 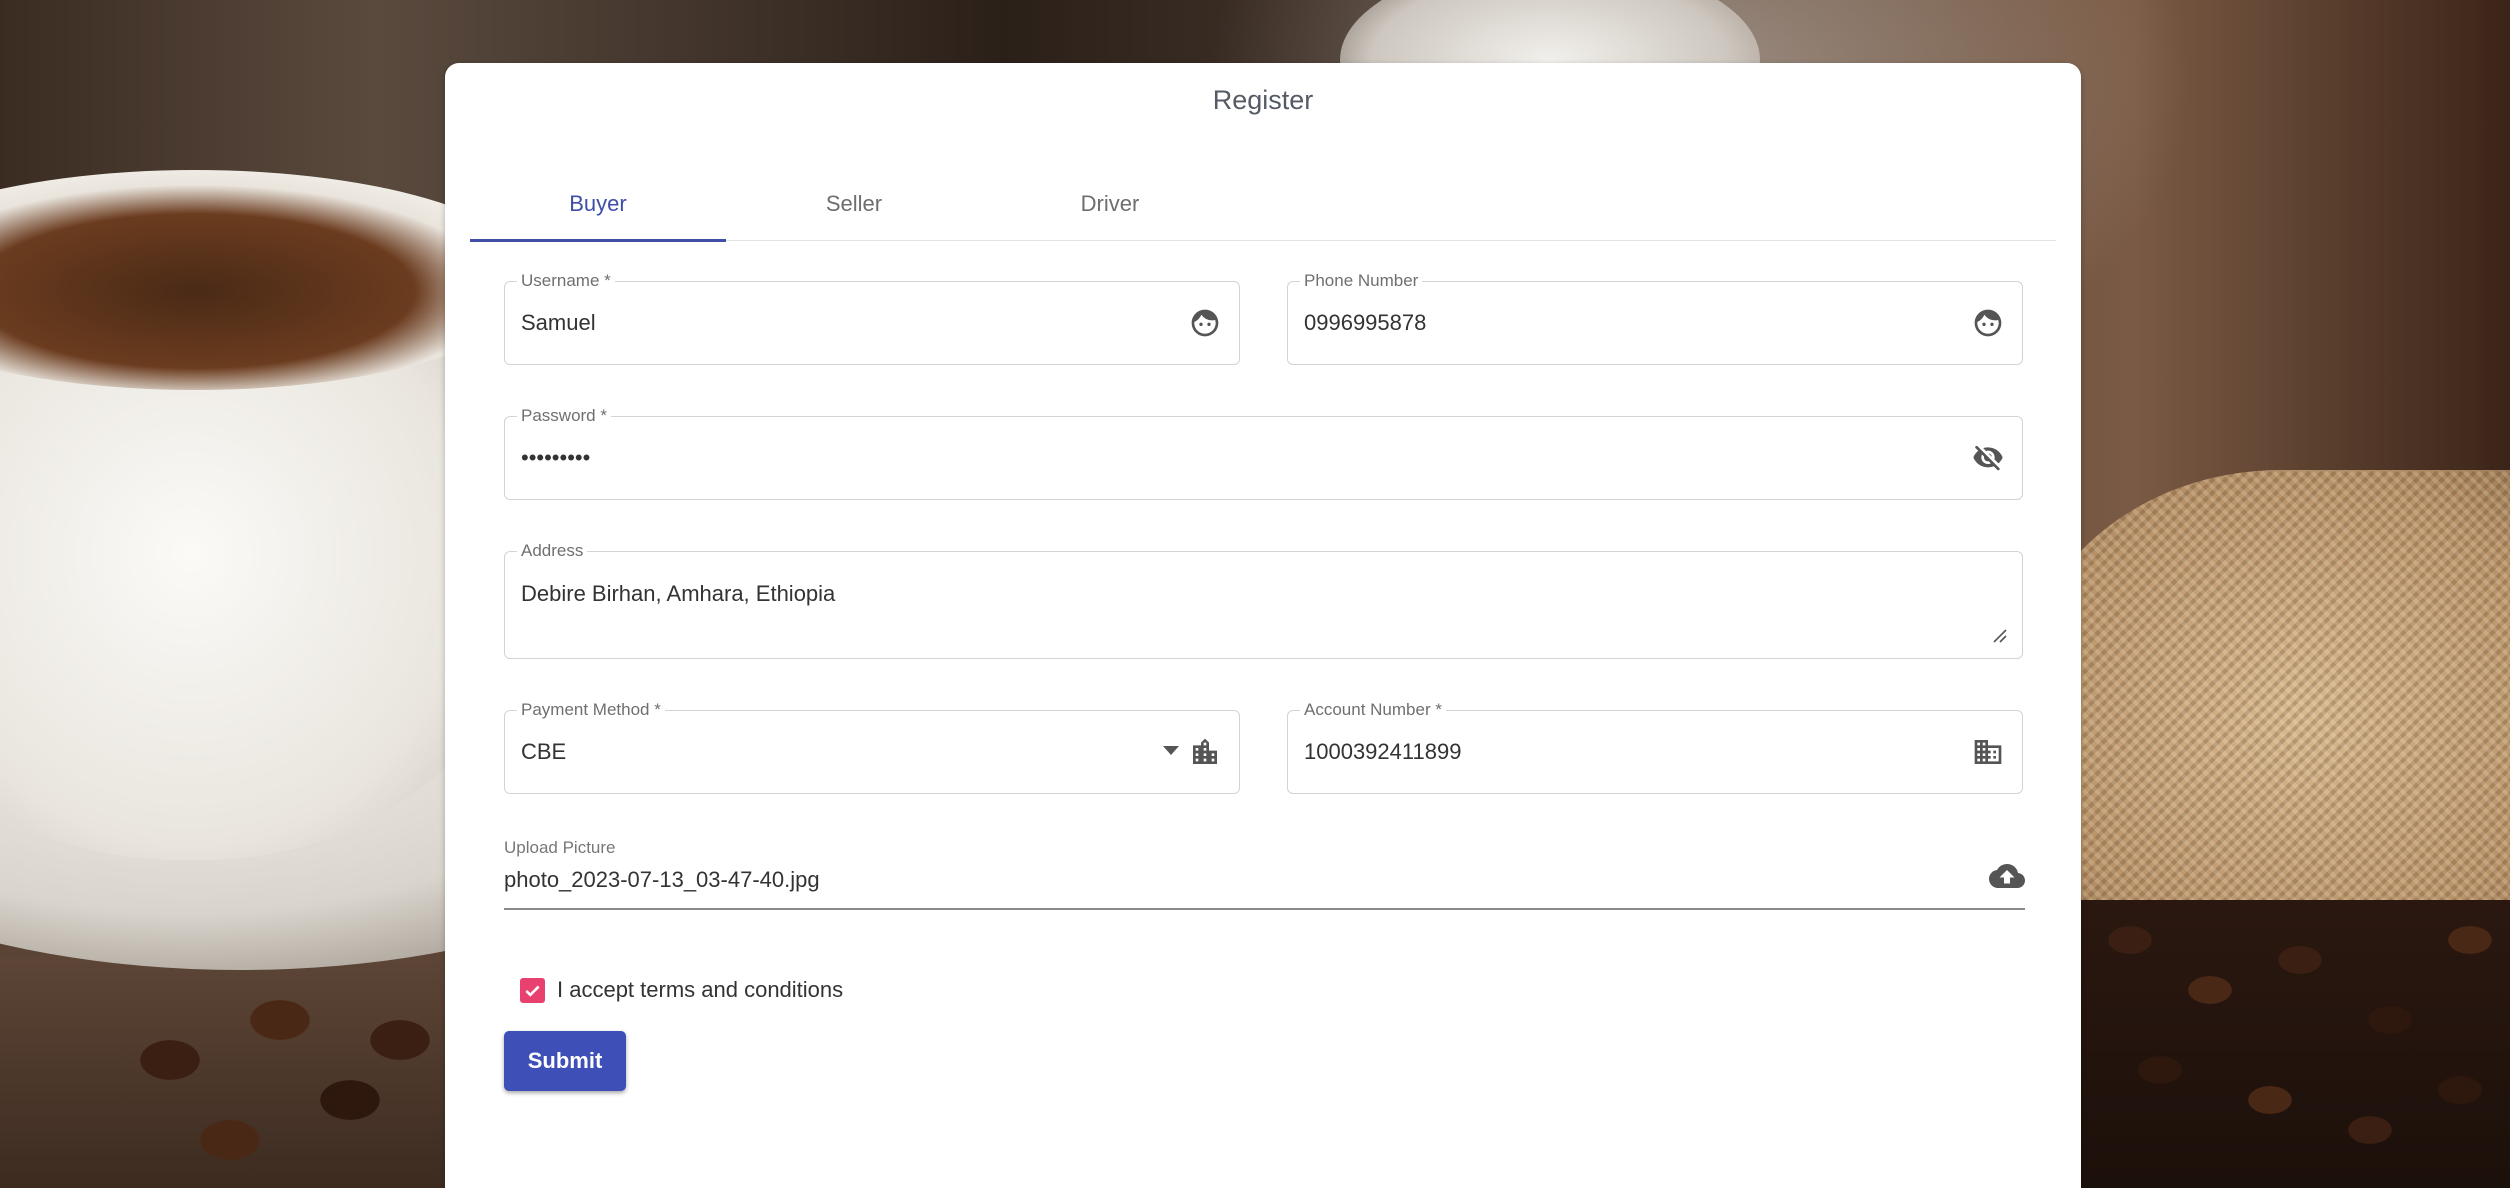 What do you see at coordinates (1655, 318) in the screenshot?
I see `phone-number-field: Phone Number 0996995878` at bounding box center [1655, 318].